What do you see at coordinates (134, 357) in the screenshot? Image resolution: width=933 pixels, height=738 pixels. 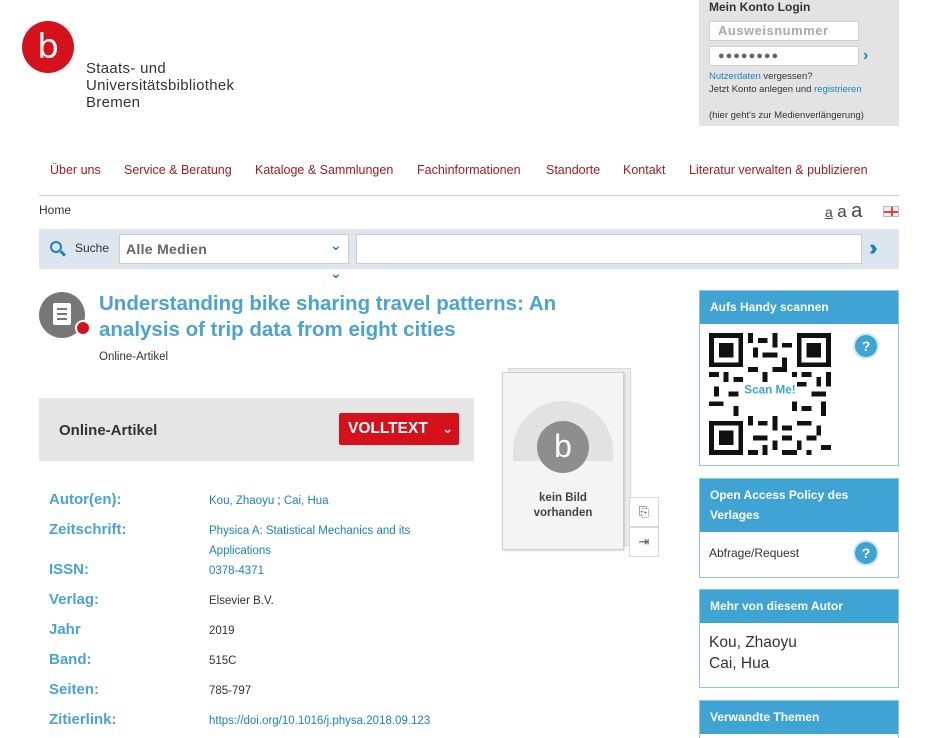 I see `record-type: Online-Artikel` at bounding box center [134, 357].